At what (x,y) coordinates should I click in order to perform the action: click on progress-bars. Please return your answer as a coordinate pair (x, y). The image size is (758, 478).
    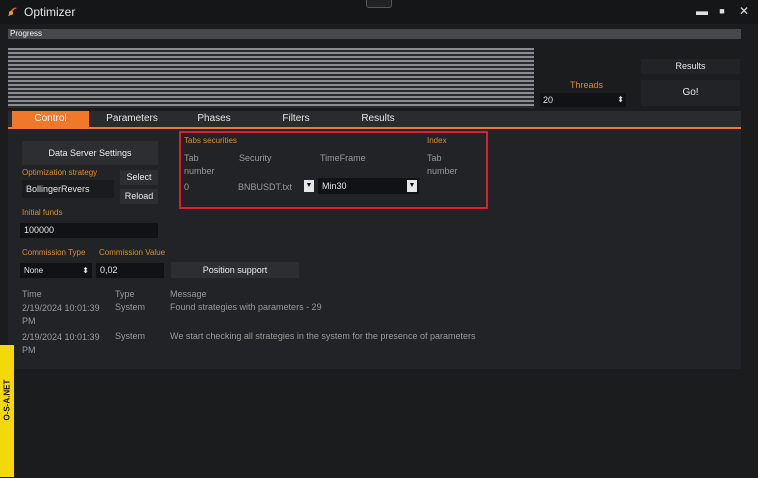
    Looking at the image, I should click on (271, 78).